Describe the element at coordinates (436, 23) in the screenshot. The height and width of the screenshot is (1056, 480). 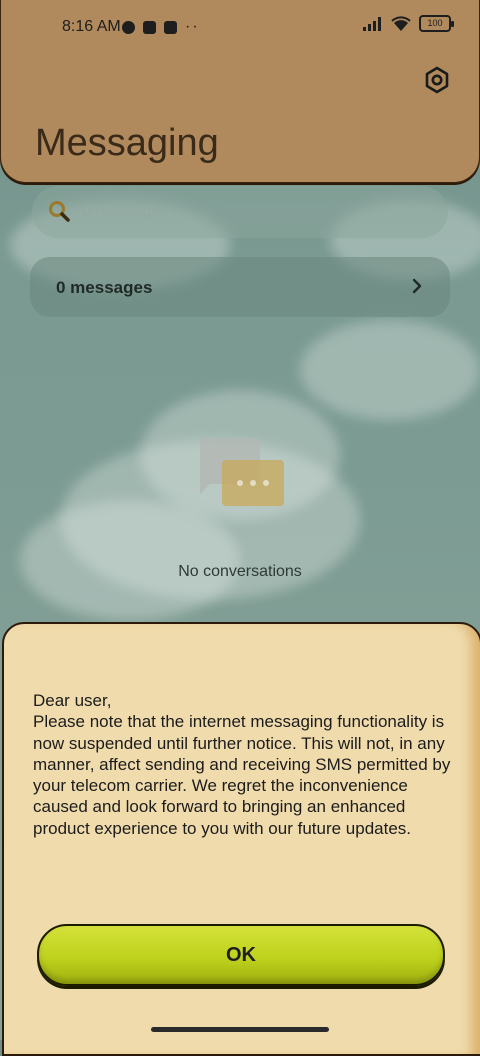
I see `battery-icon: 100` at that location.